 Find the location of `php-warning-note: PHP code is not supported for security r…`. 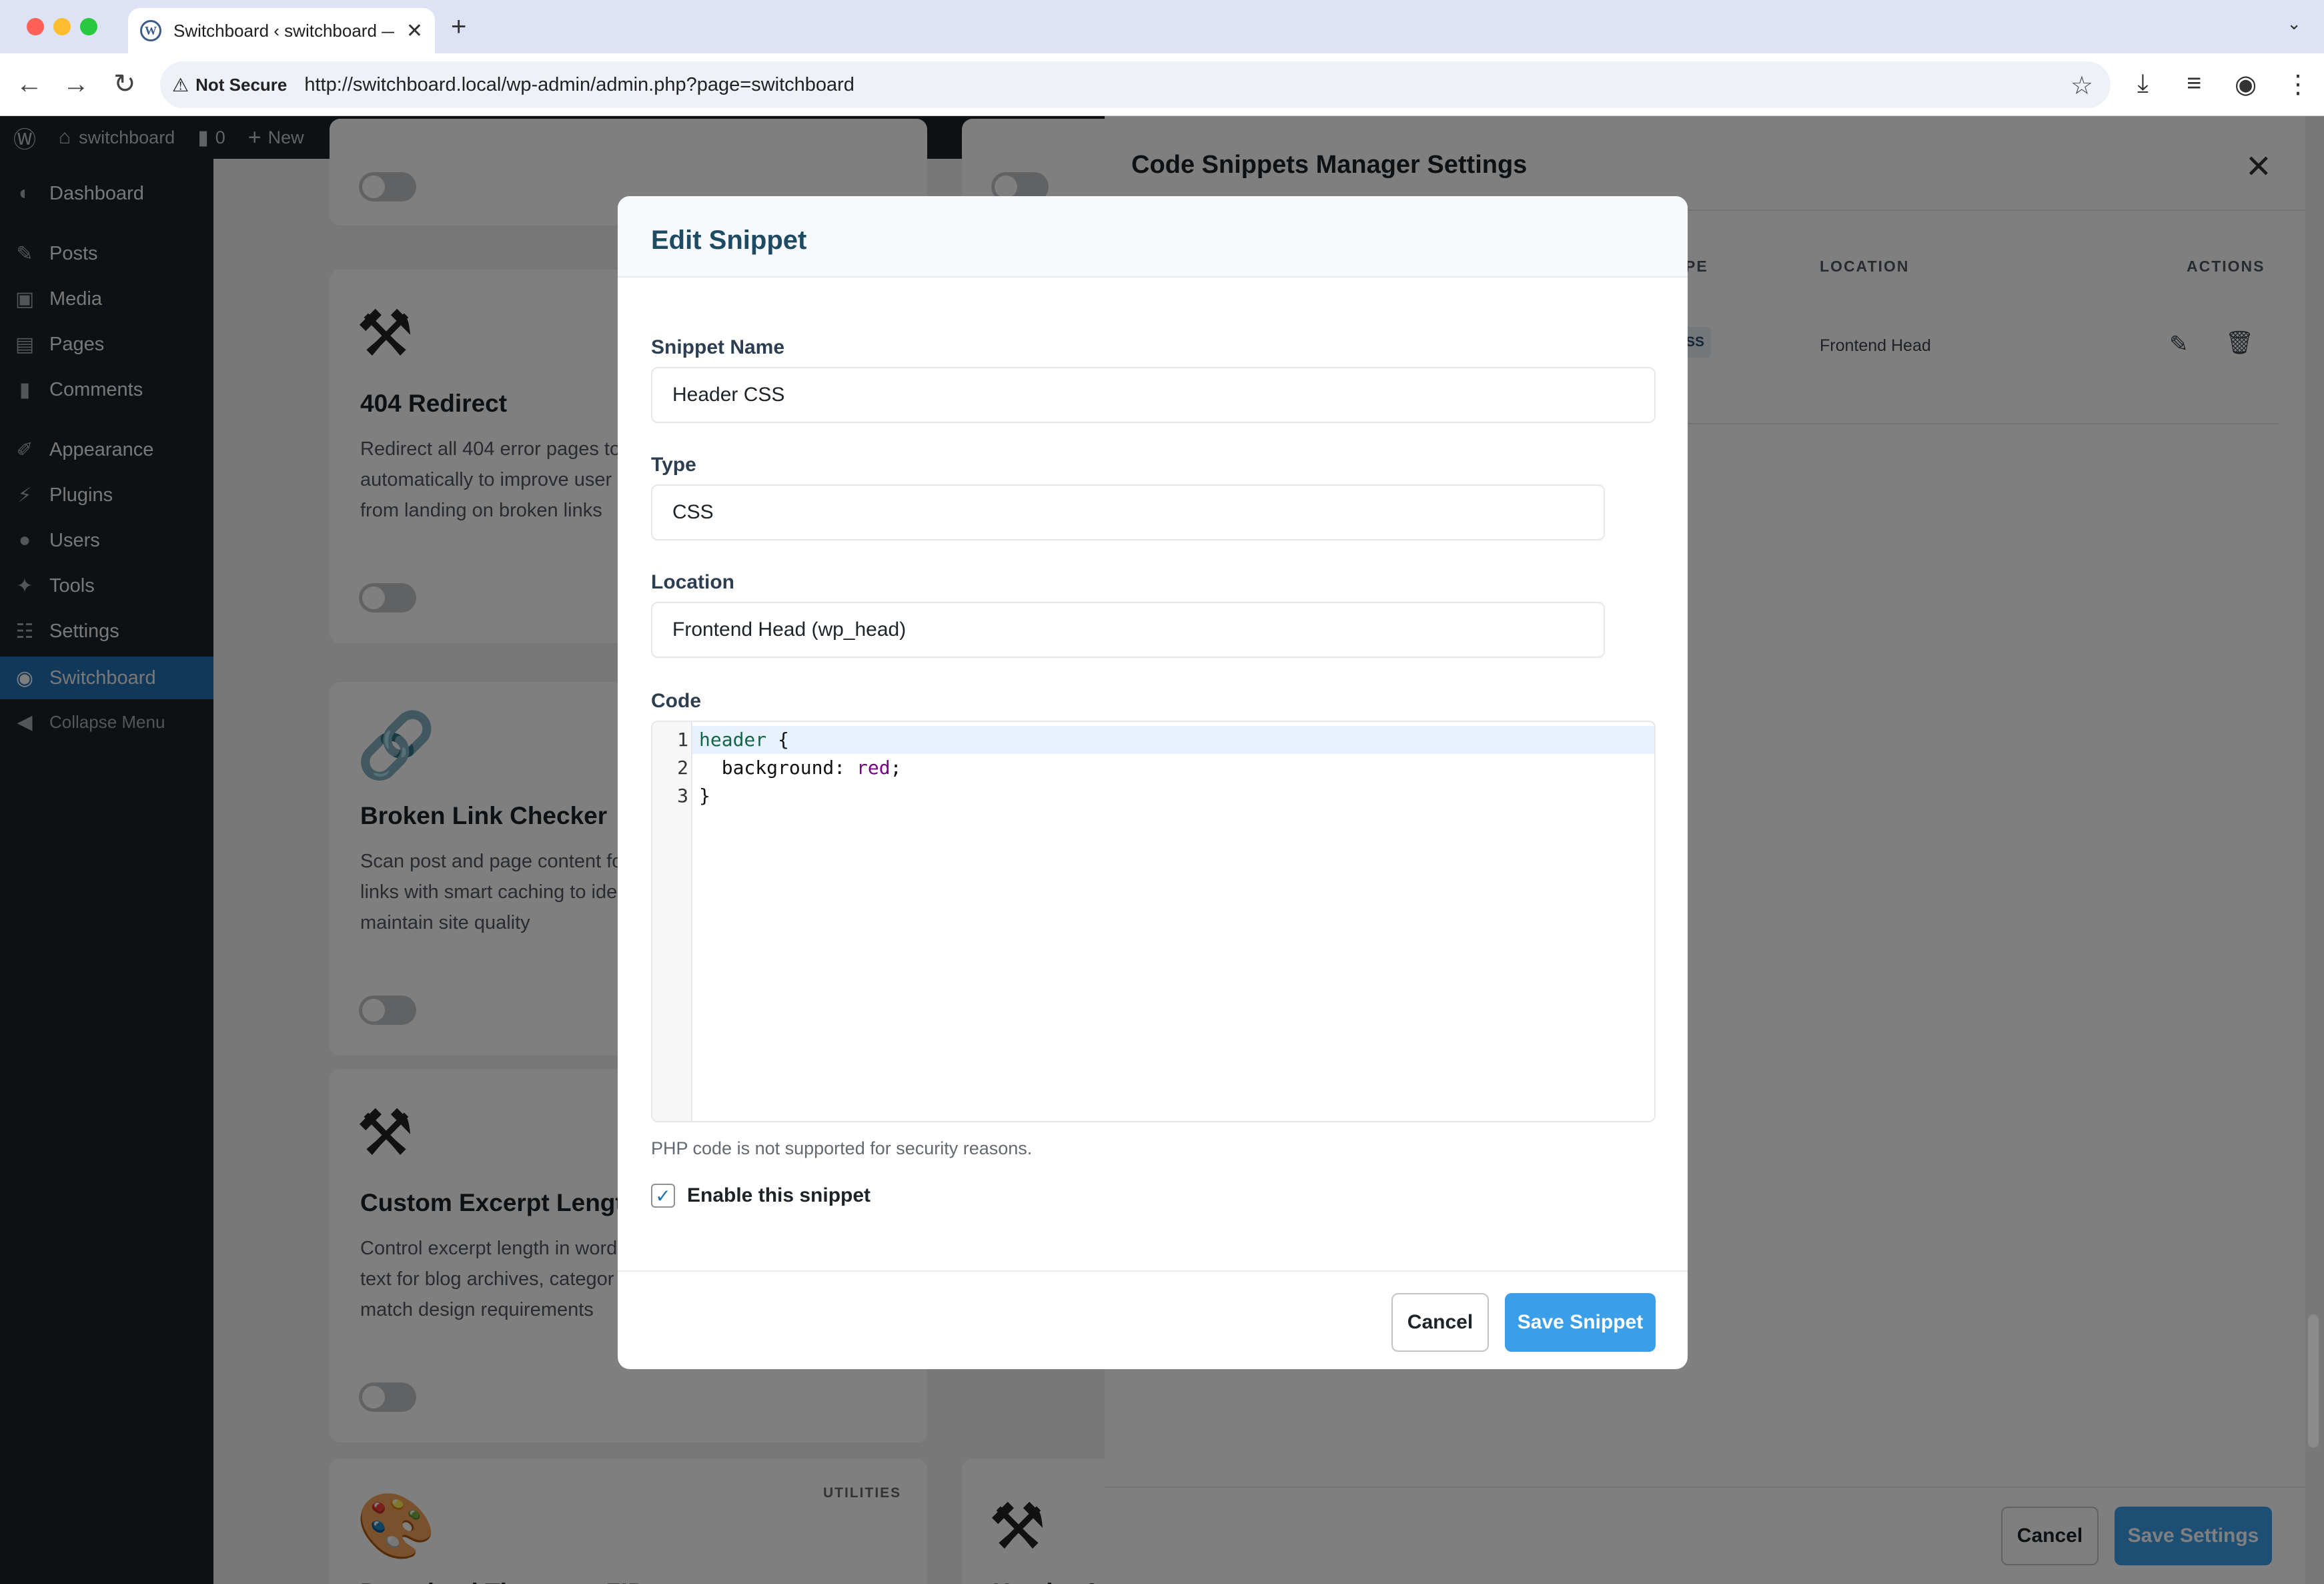

php-warning-note: PHP code is not supported for security r… is located at coordinates (842, 1148).